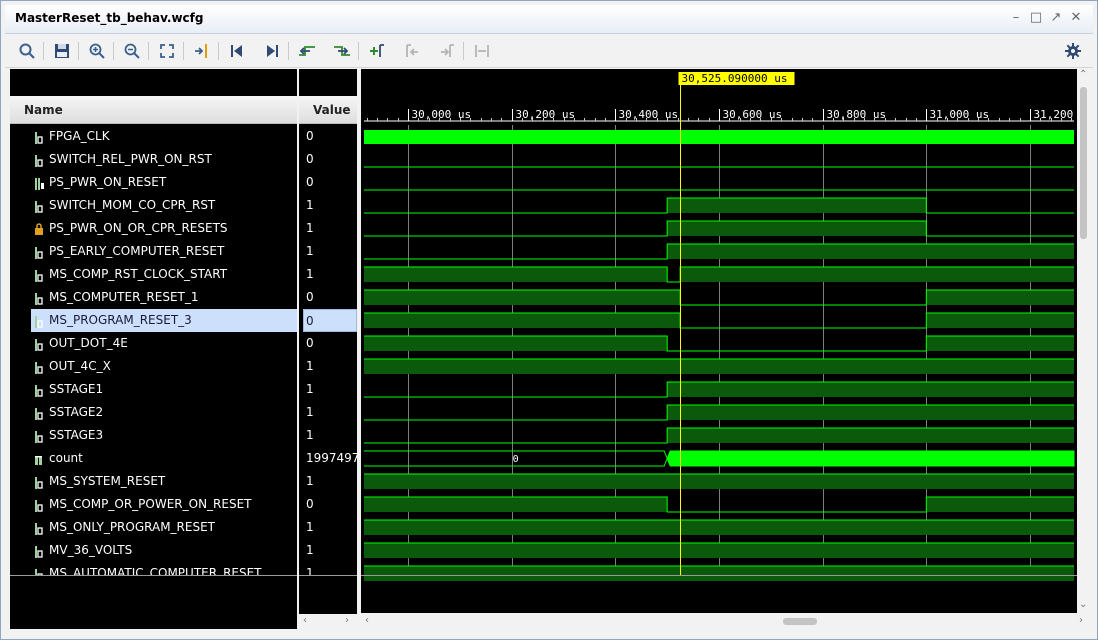 The width and height of the screenshot is (1098, 640). I want to click on signal-name: MS_PROGRAM_RESET_3, so click(120, 320).